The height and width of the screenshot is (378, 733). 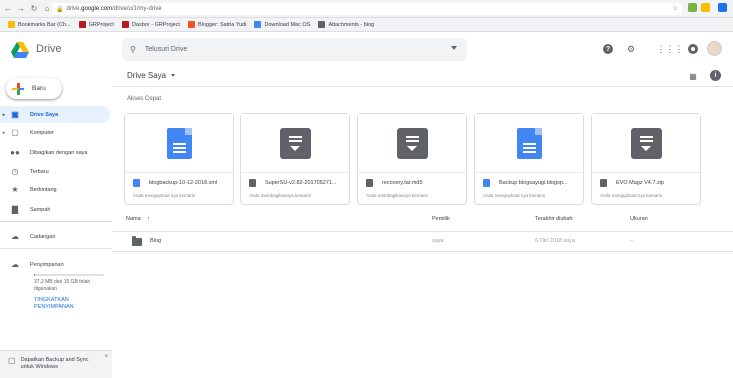 What do you see at coordinates (56, 132) in the screenshot?
I see `sidebar-item-computers: ▸ ▢ Komputer` at bounding box center [56, 132].